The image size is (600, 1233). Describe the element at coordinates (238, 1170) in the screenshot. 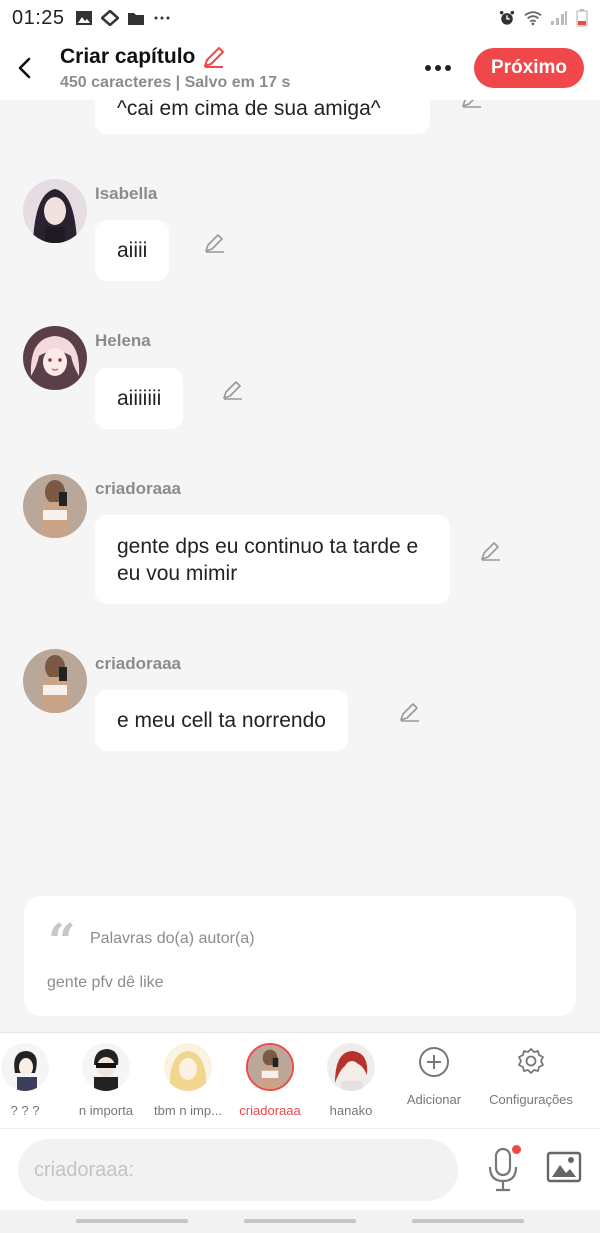

I see `message-input` at that location.